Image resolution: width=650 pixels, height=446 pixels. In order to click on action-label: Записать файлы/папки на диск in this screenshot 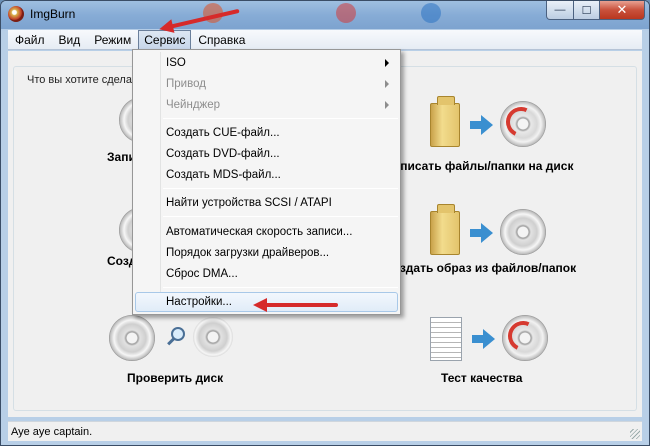, I will do `click(480, 166)`.